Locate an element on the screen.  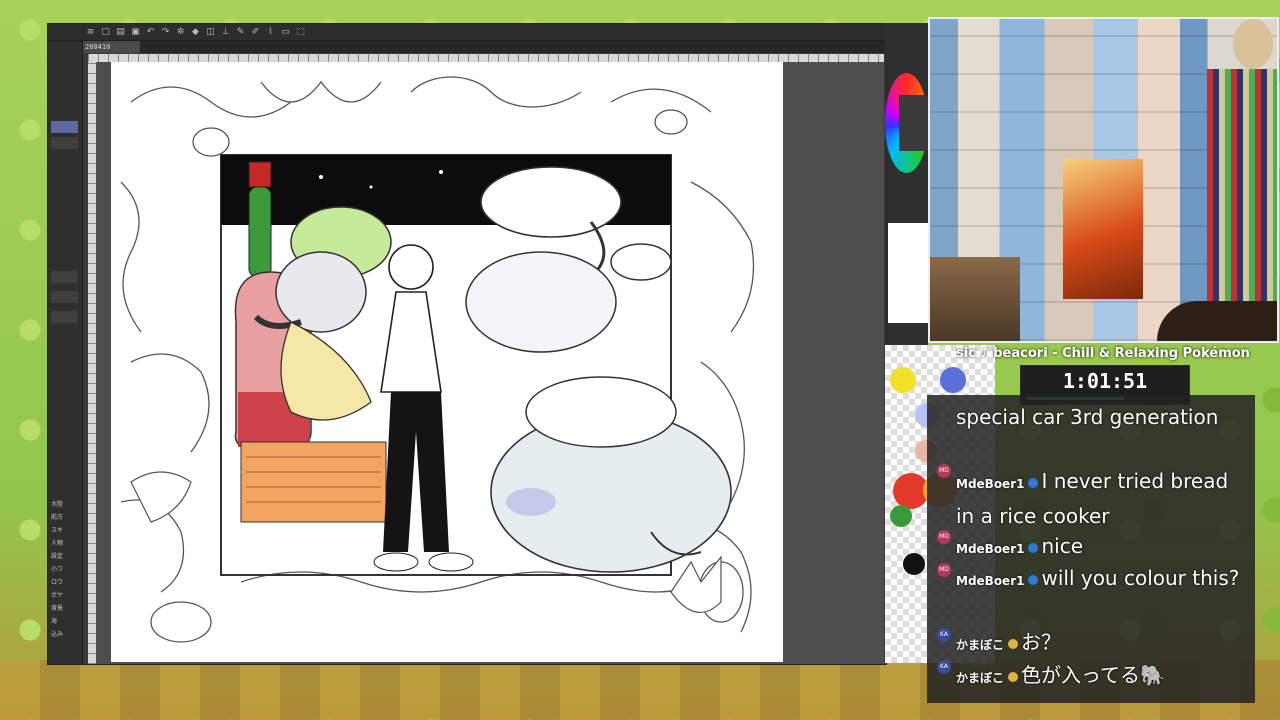
music-ticker: sic ♪ beacori - Chill & Relaxing Pokémon is located at coordinates (1103, 353).